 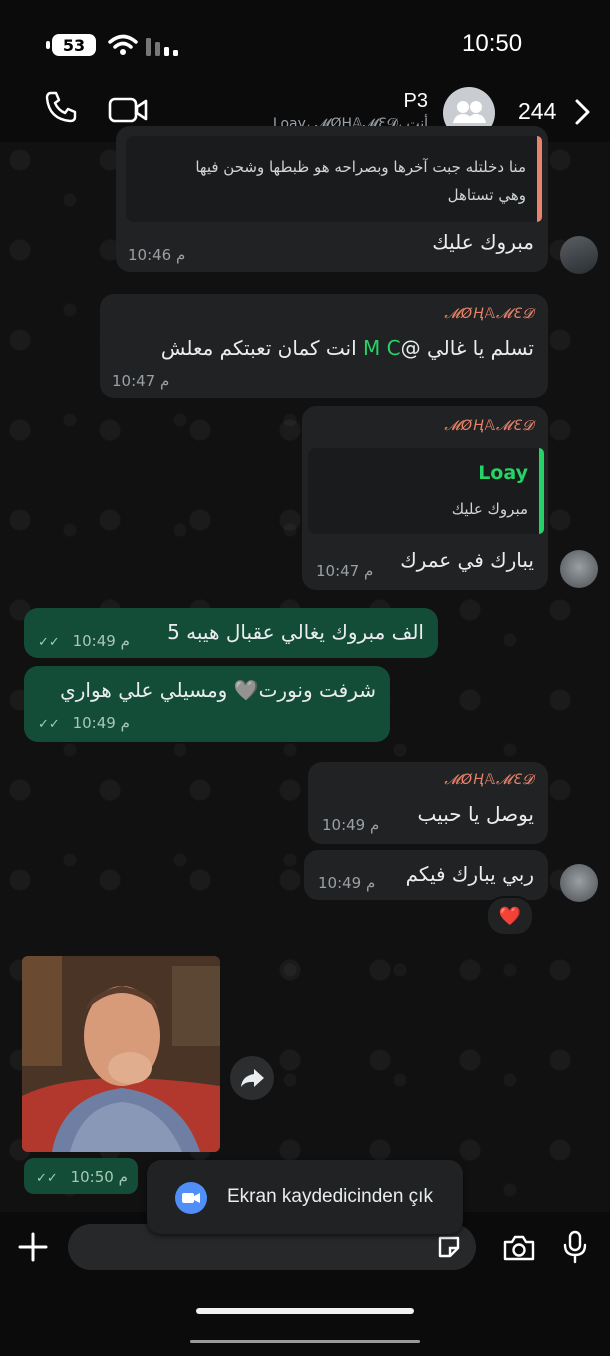 What do you see at coordinates (537, 111) in the screenshot?
I see `unread-count: 244` at bounding box center [537, 111].